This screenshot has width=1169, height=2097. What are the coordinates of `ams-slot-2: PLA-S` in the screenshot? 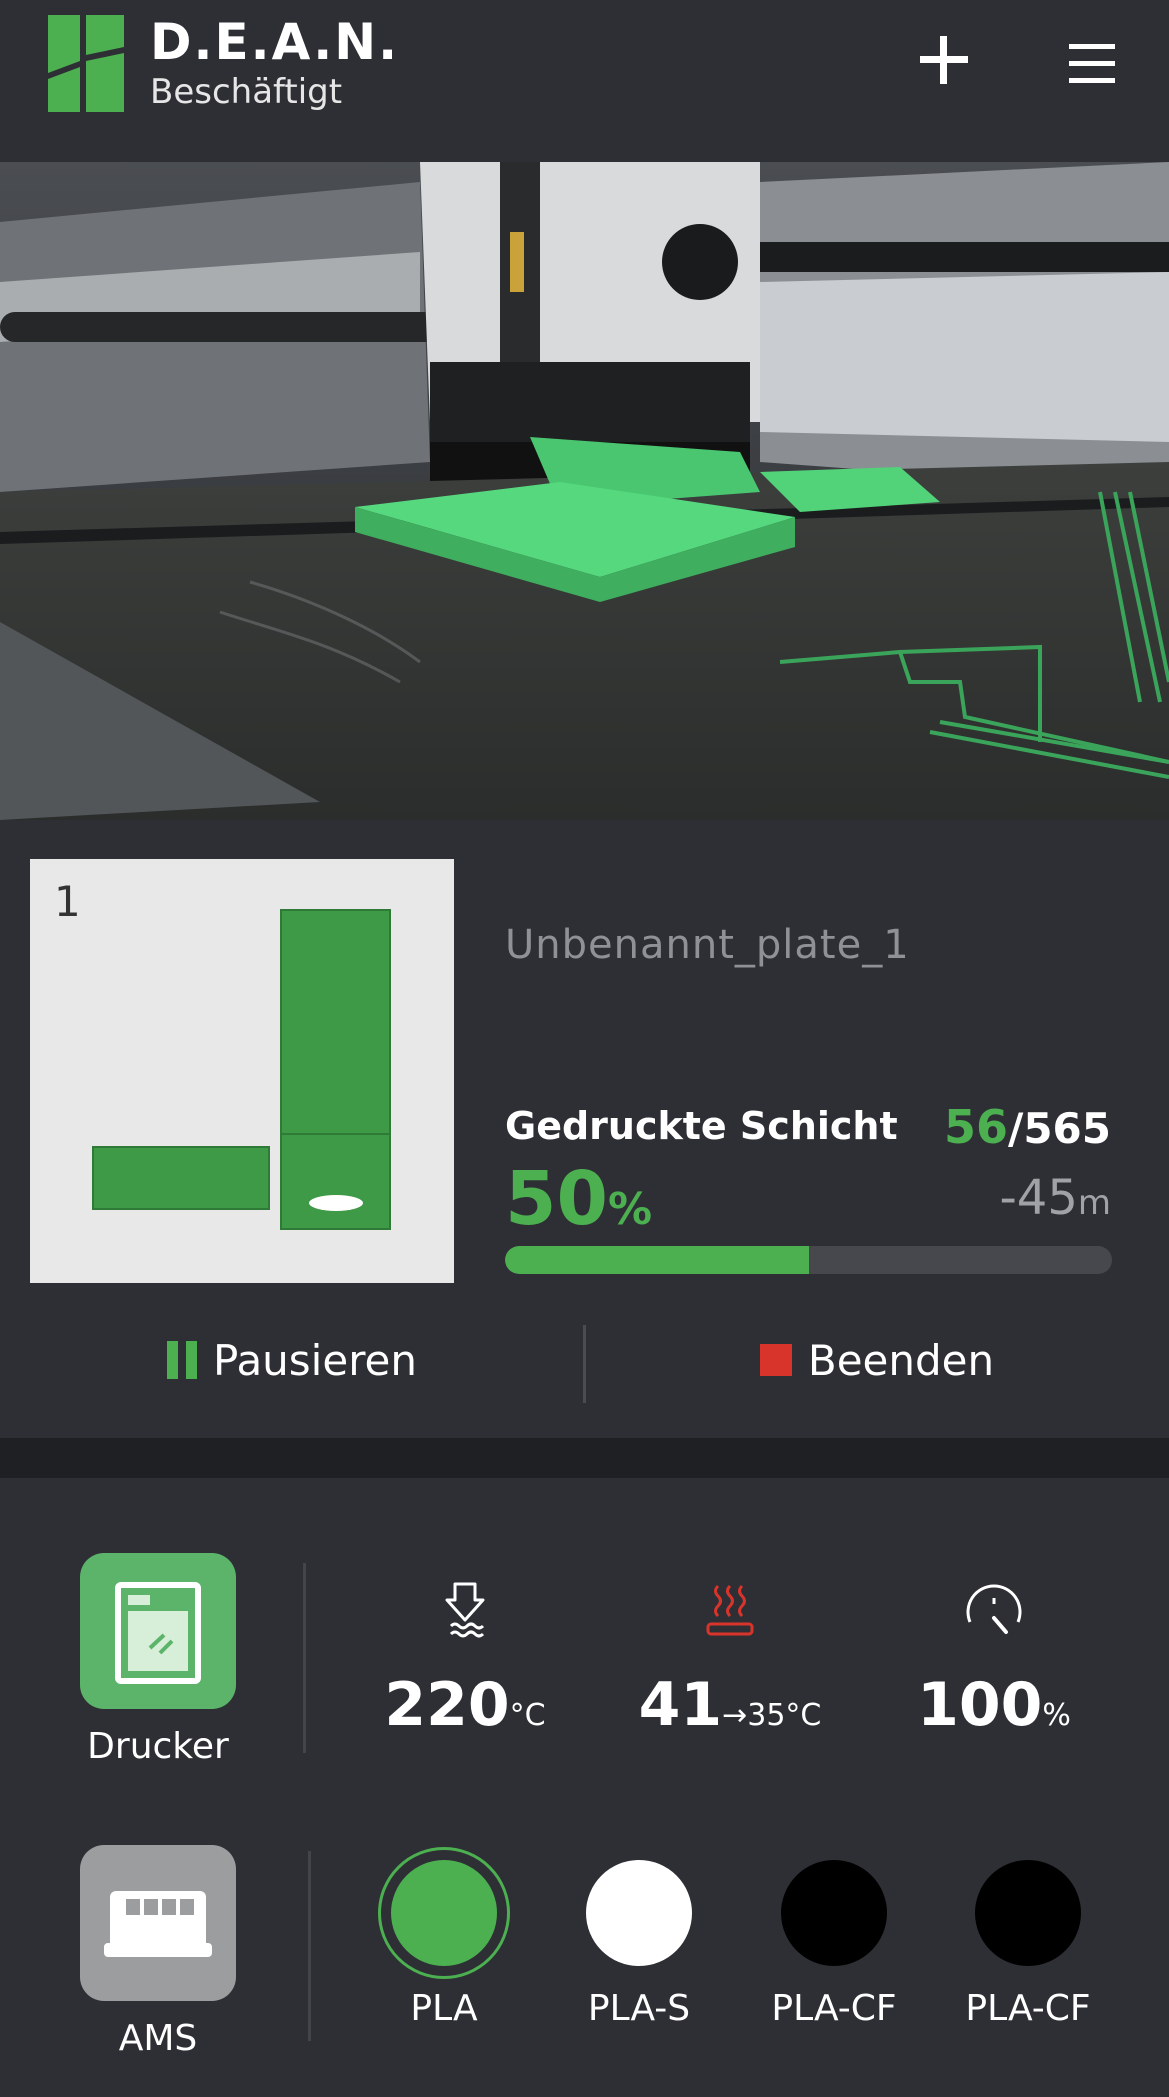 It's located at (639, 1943).